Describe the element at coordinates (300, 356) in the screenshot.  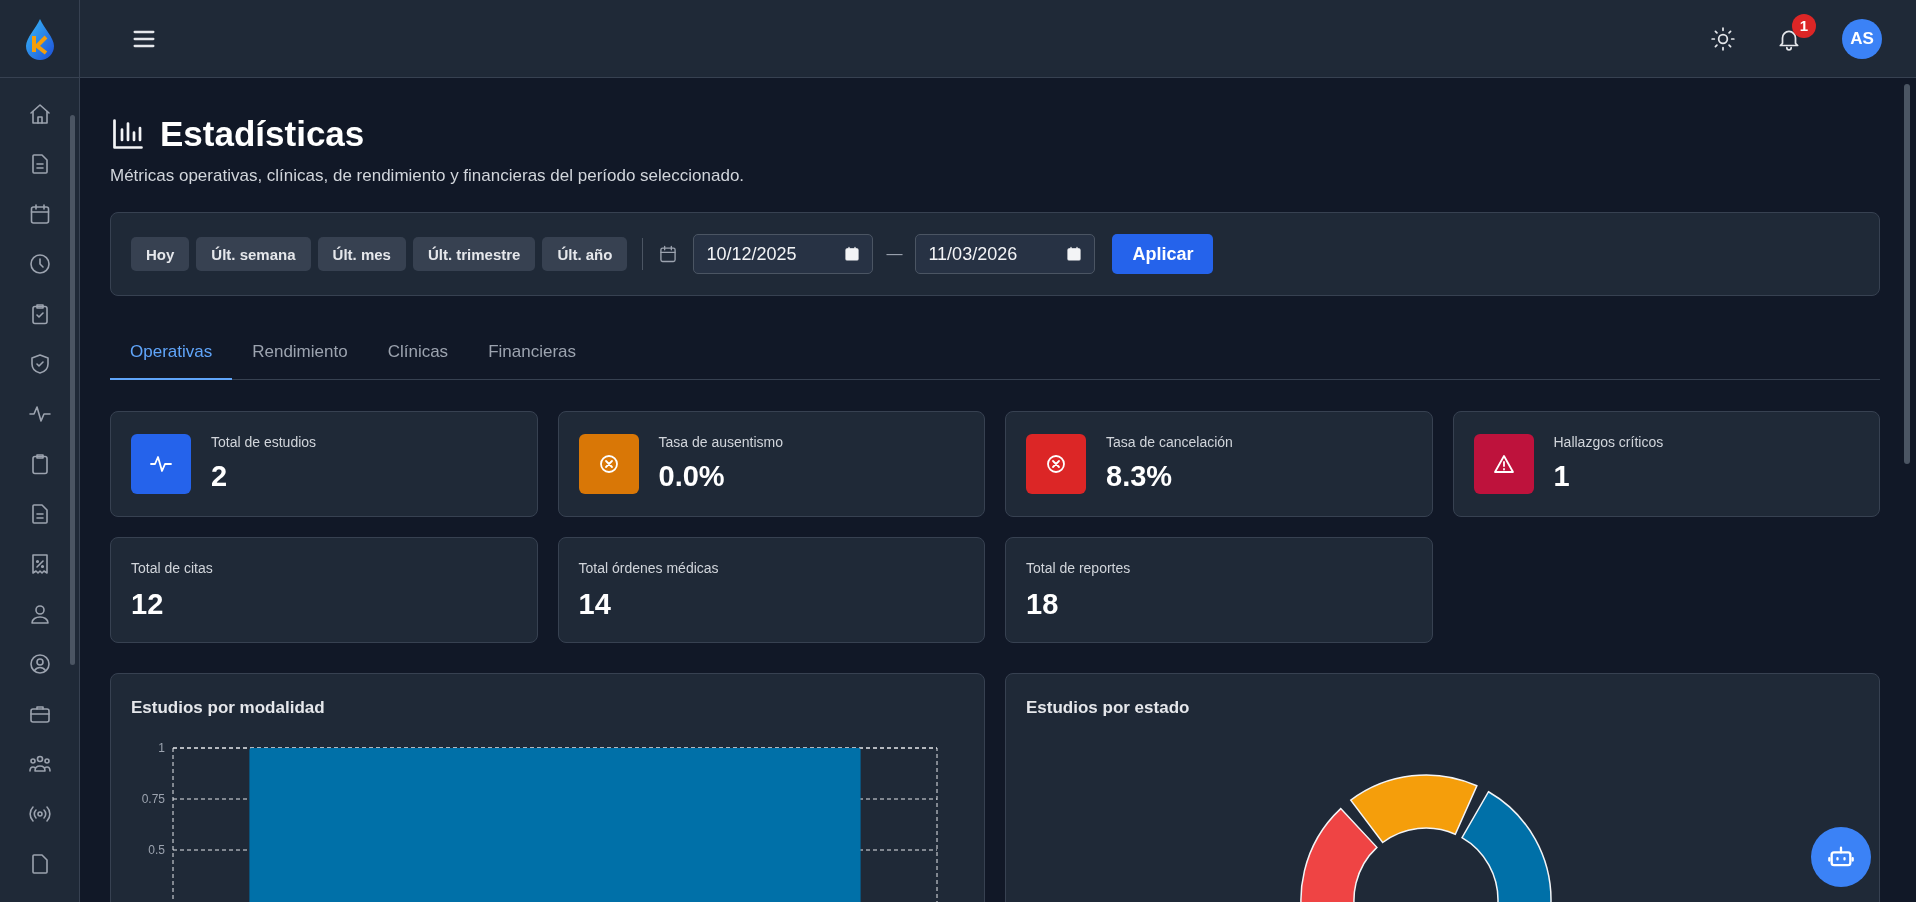
I see `tab: Rendimiento` at that location.